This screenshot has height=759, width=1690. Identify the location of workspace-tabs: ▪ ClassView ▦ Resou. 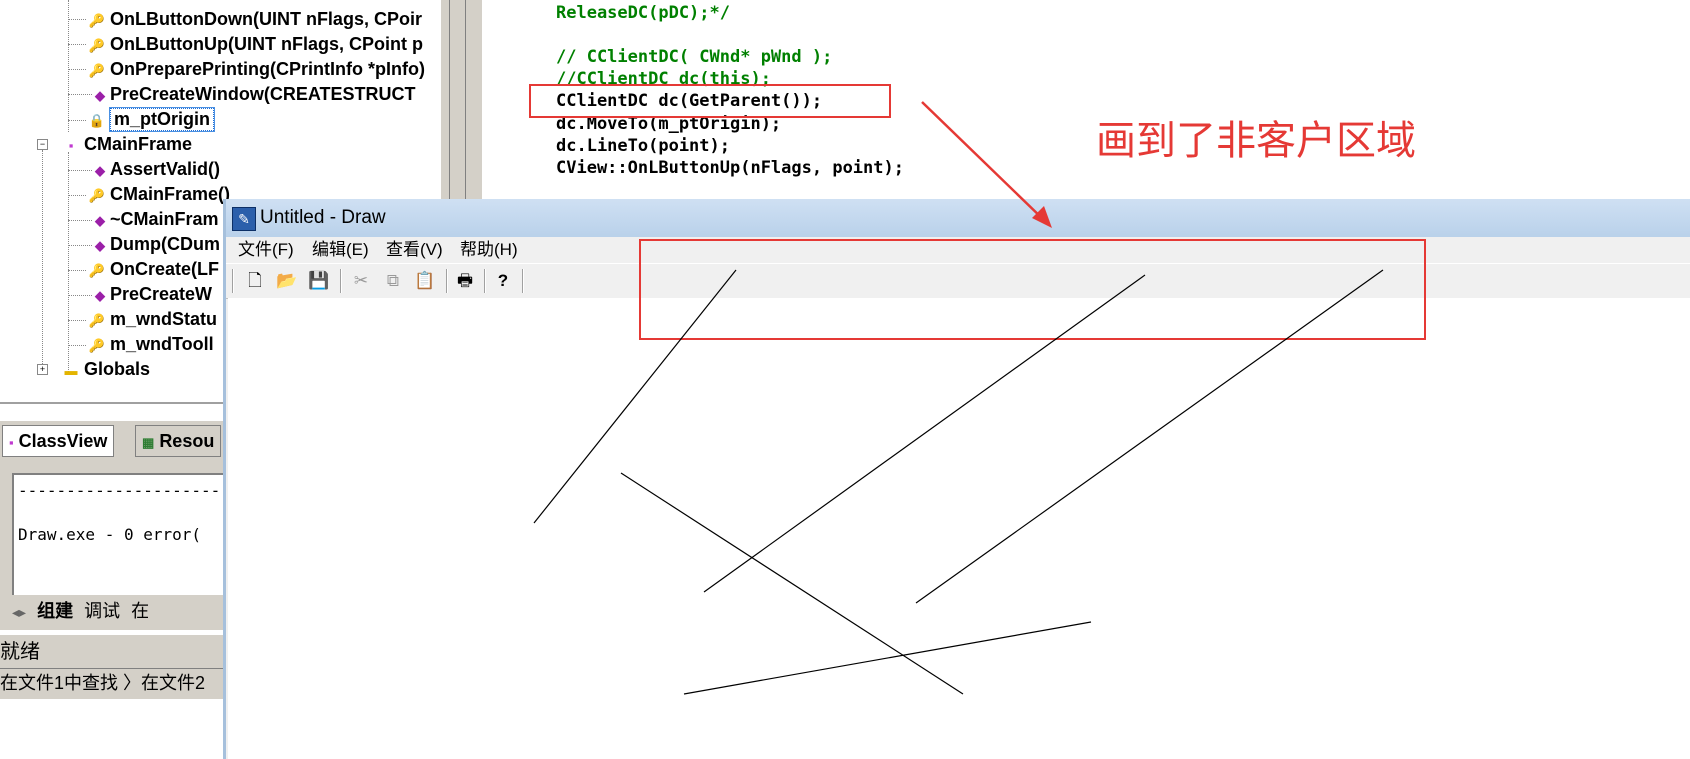
(115, 442).